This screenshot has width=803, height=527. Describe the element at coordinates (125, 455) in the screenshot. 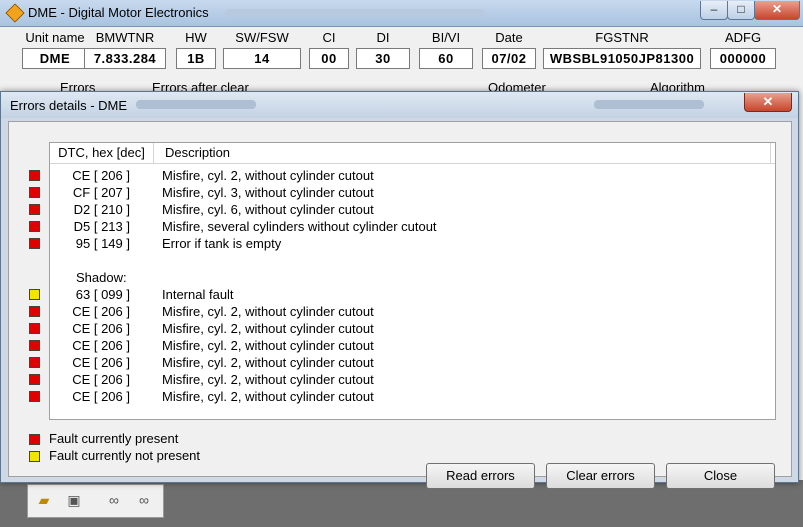

I see `legend-not-present-label: Fault currently not present` at that location.